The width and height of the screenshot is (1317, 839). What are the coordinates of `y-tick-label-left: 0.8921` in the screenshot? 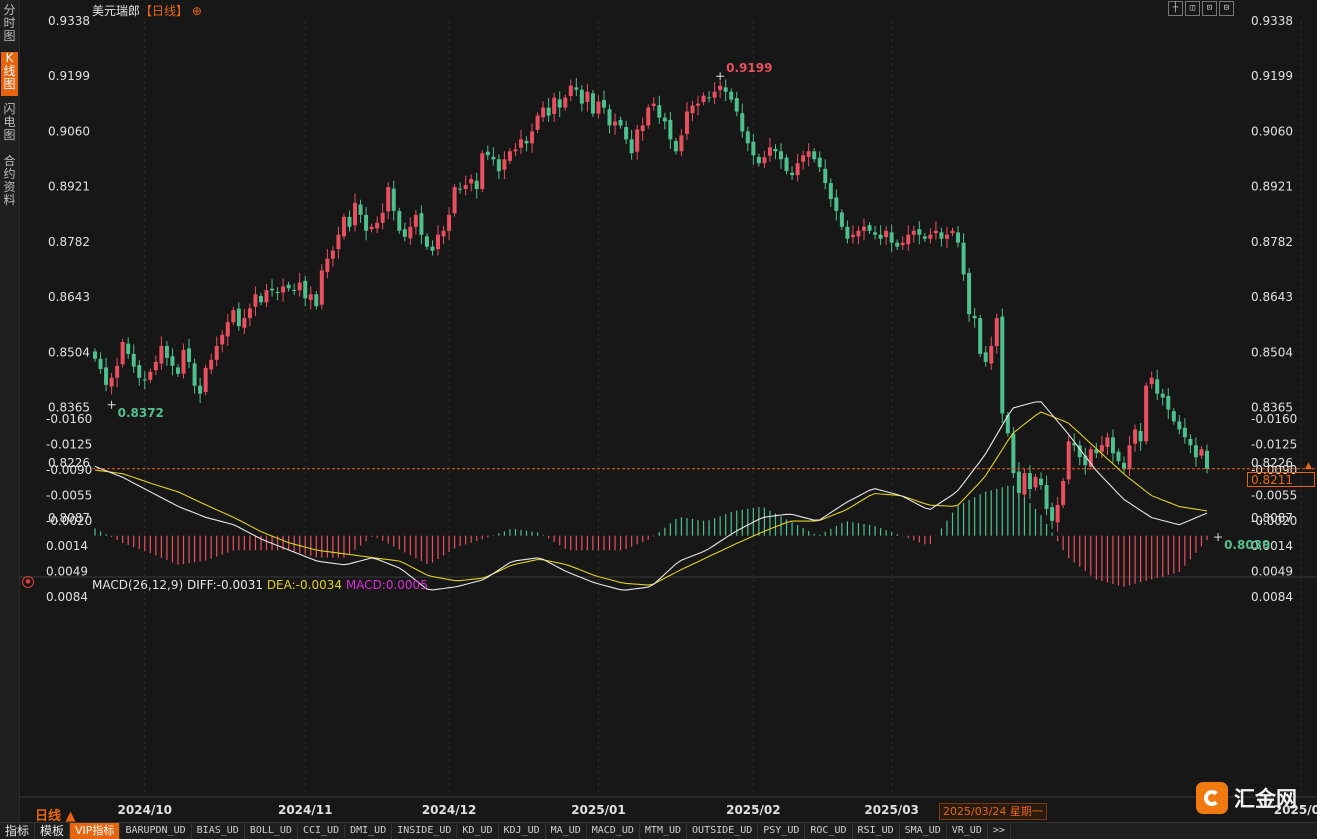 It's located at (69, 187).